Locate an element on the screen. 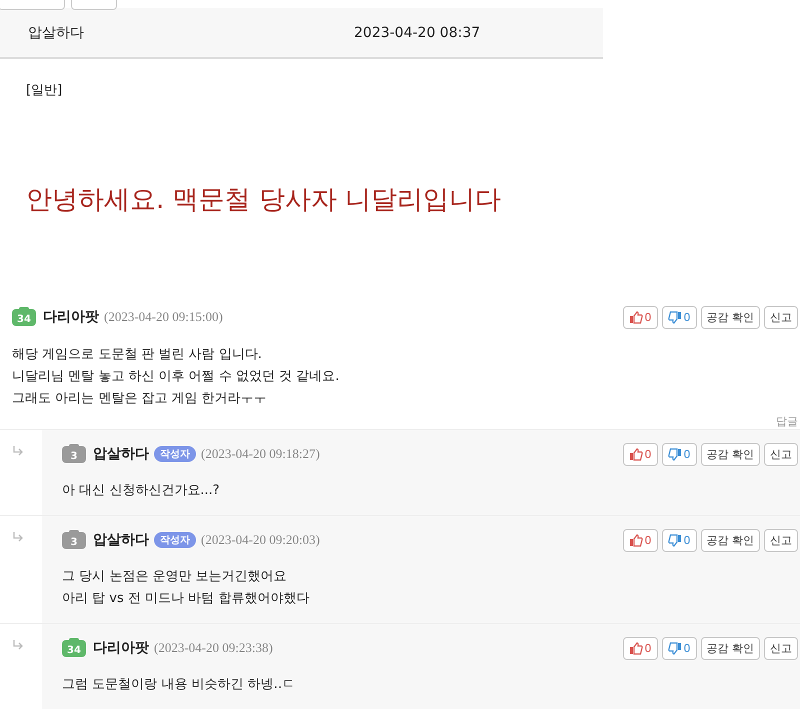  comment-time: (2023-04-20 09:20:03) is located at coordinates (260, 540).